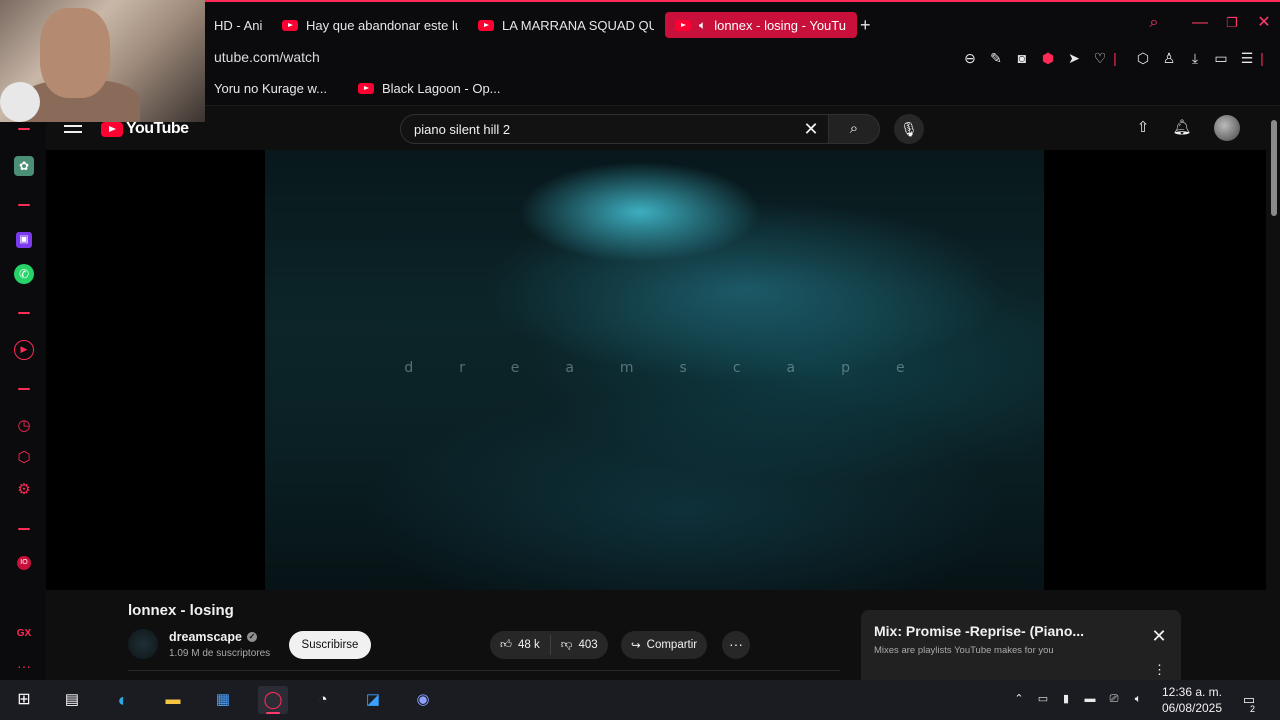 The width and height of the screenshot is (1280, 720). Describe the element at coordinates (1182, 128) in the screenshot. I see `notifications-icon: 🔔︎` at that location.